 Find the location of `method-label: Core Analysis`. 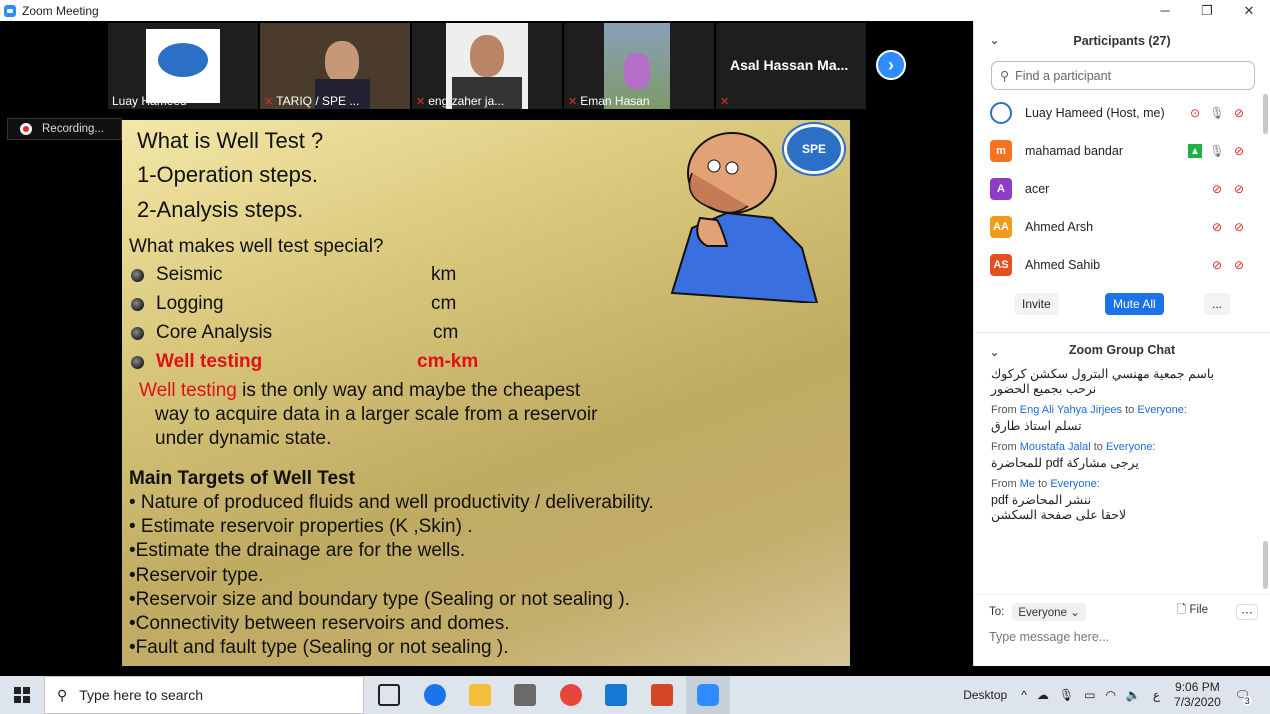

method-label: Core Analysis is located at coordinates (214, 332).